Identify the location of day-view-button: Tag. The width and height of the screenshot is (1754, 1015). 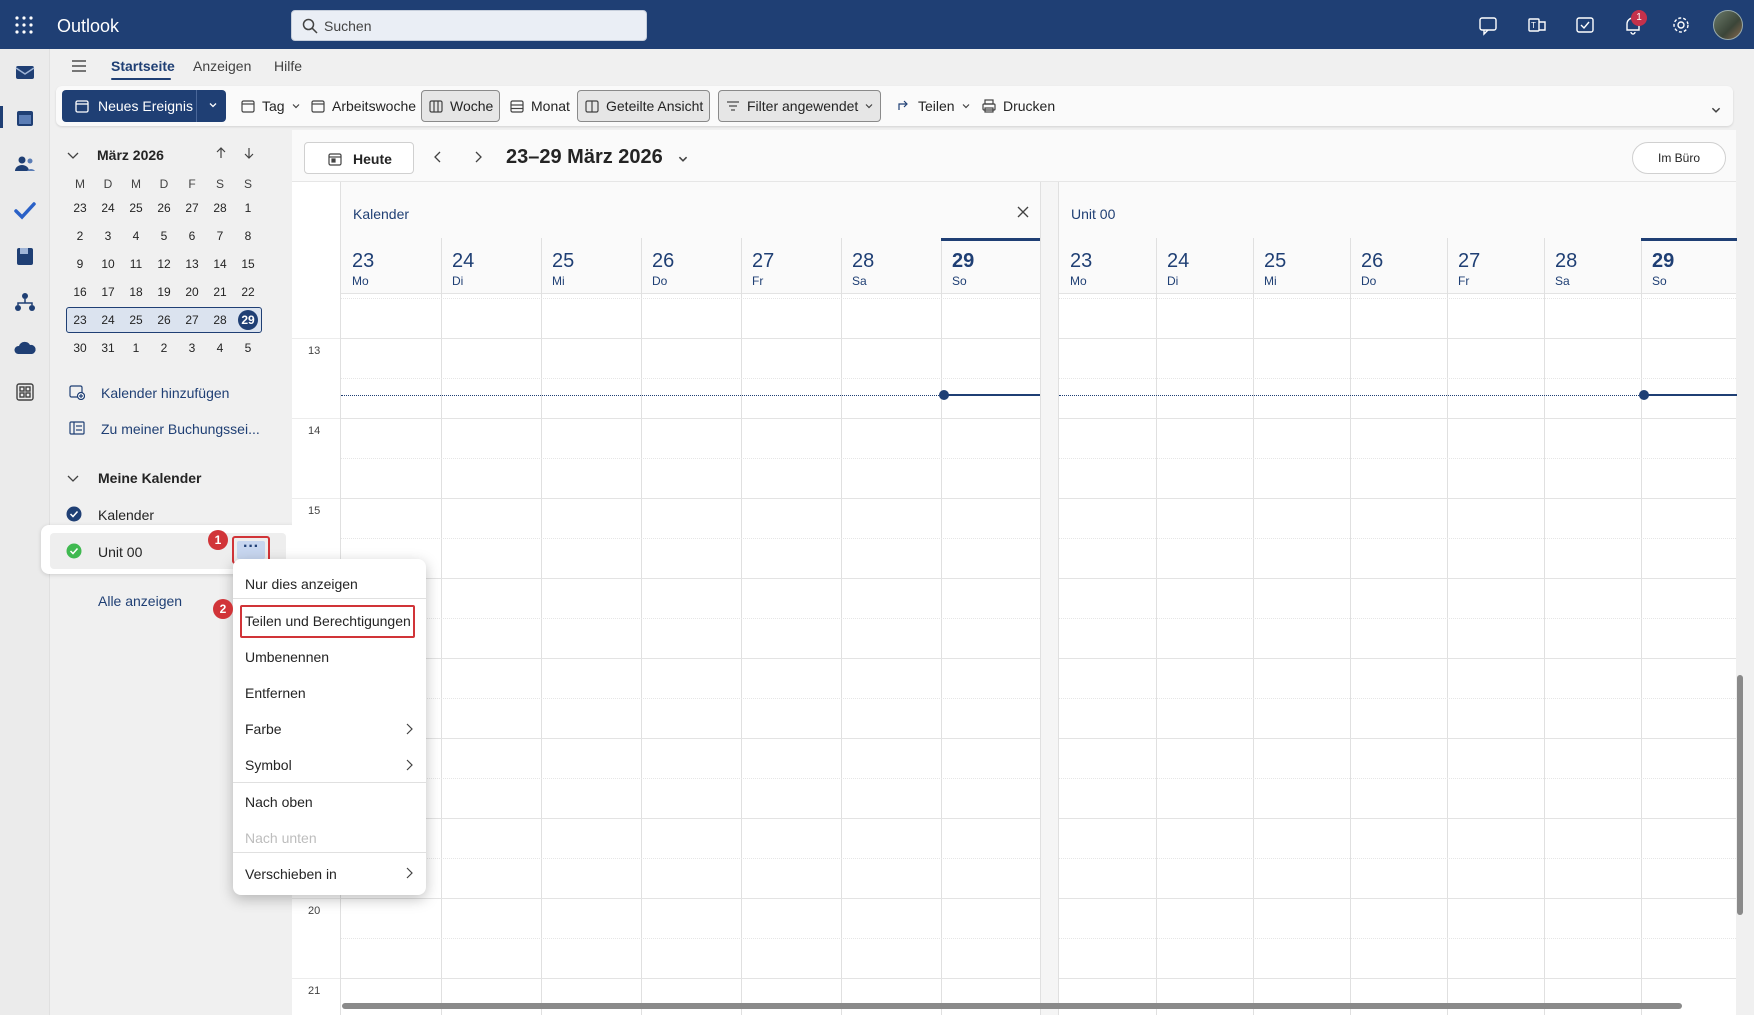
(270, 106).